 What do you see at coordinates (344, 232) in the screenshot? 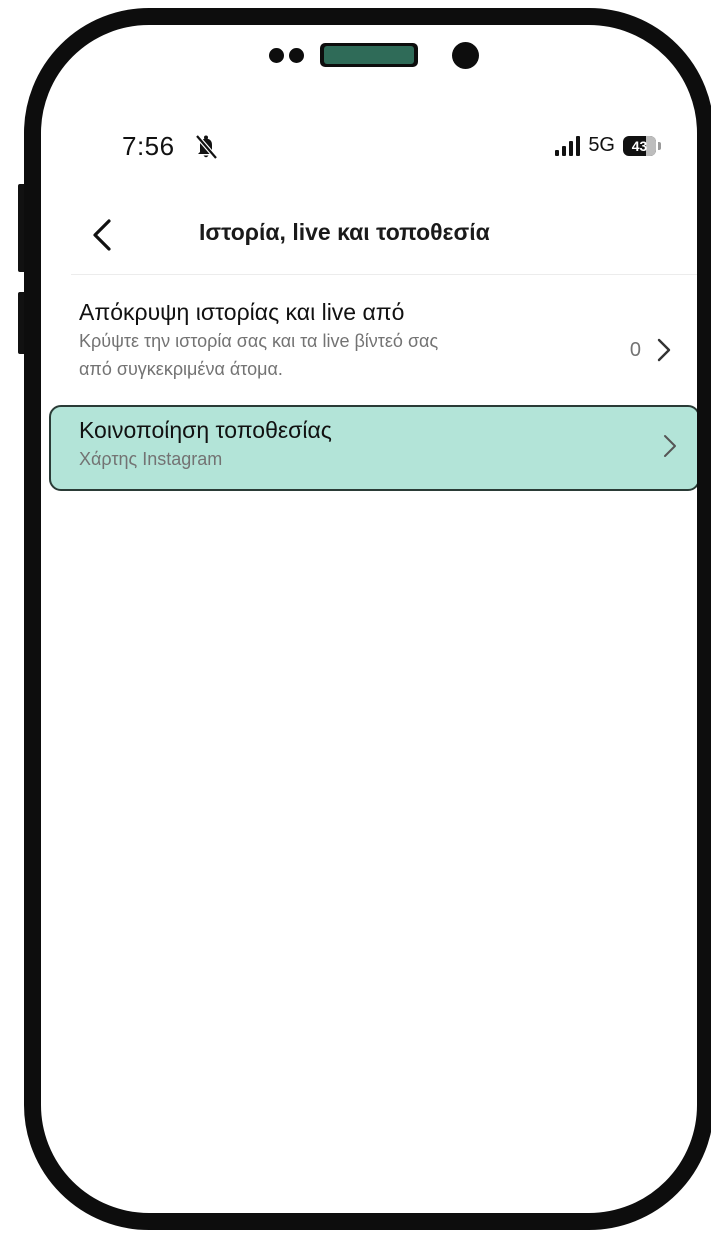
I see `page-title: Ιστορία, live και τοποθεσία` at bounding box center [344, 232].